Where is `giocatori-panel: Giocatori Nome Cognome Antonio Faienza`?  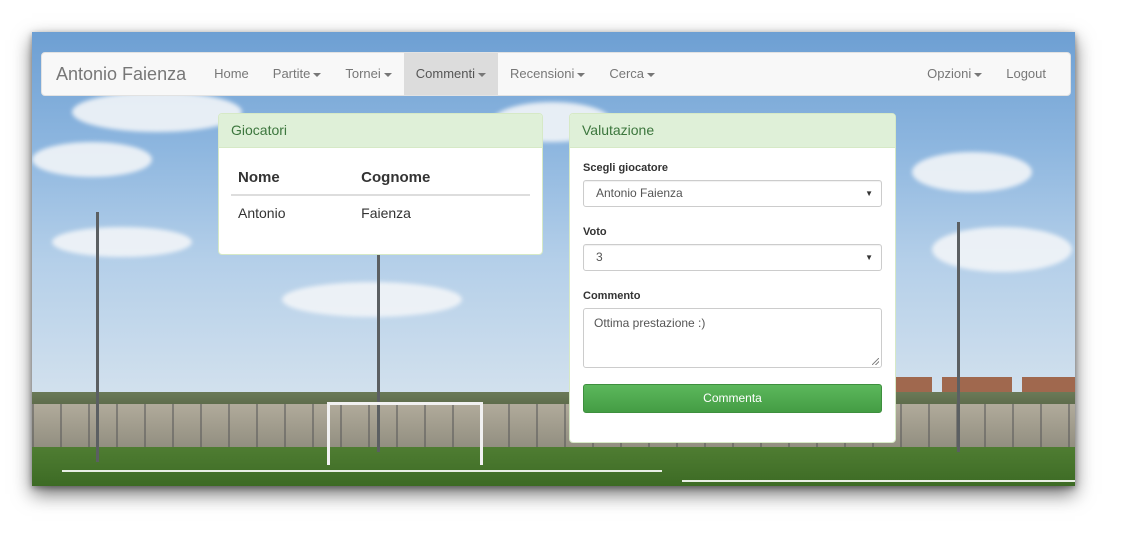
giocatori-panel: Giocatori Nome Cognome Antonio Faienza is located at coordinates (380, 184).